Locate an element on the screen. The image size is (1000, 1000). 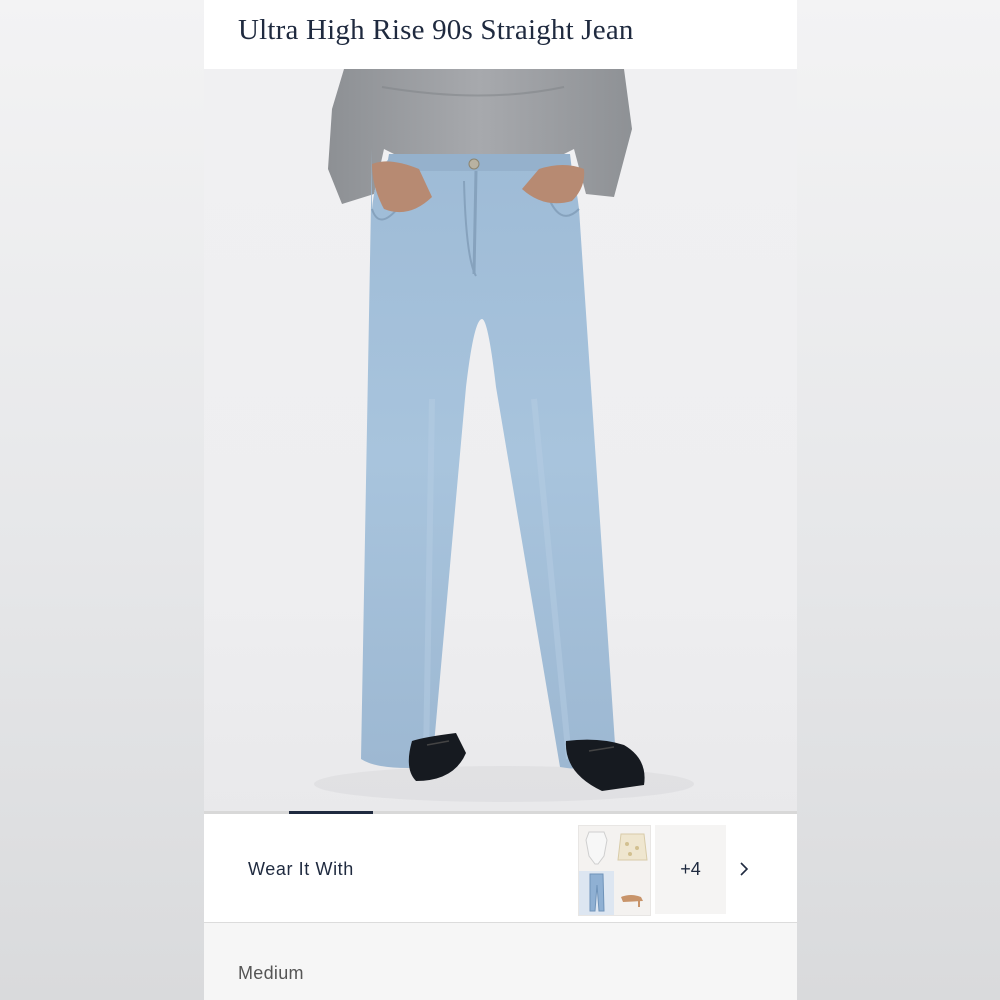
wear-it-with-label: Wear It With is located at coordinates (301, 869).